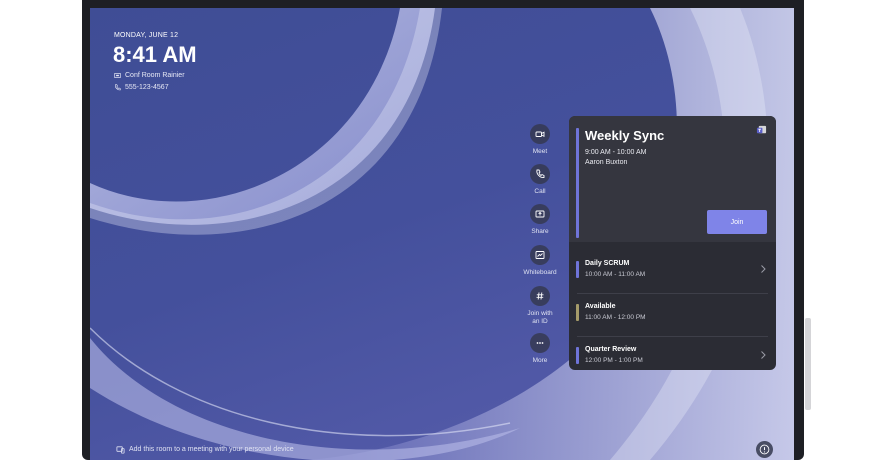  What do you see at coordinates (540, 261) in the screenshot?
I see `whiteboard-button: Whiteboard` at bounding box center [540, 261].